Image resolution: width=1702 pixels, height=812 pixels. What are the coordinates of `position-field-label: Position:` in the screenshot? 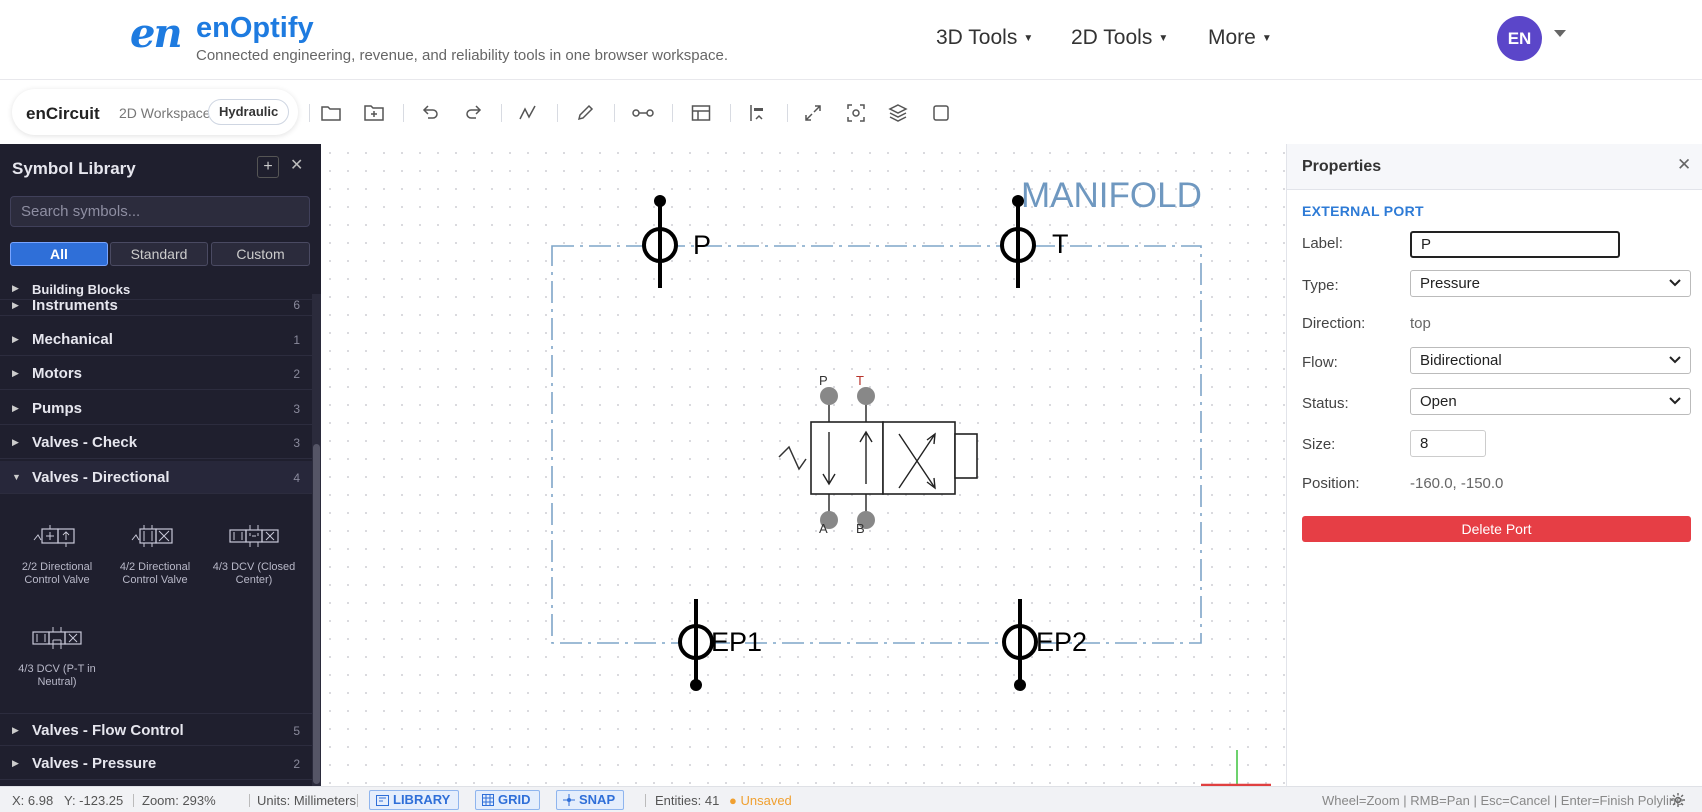 It's located at (1331, 483).